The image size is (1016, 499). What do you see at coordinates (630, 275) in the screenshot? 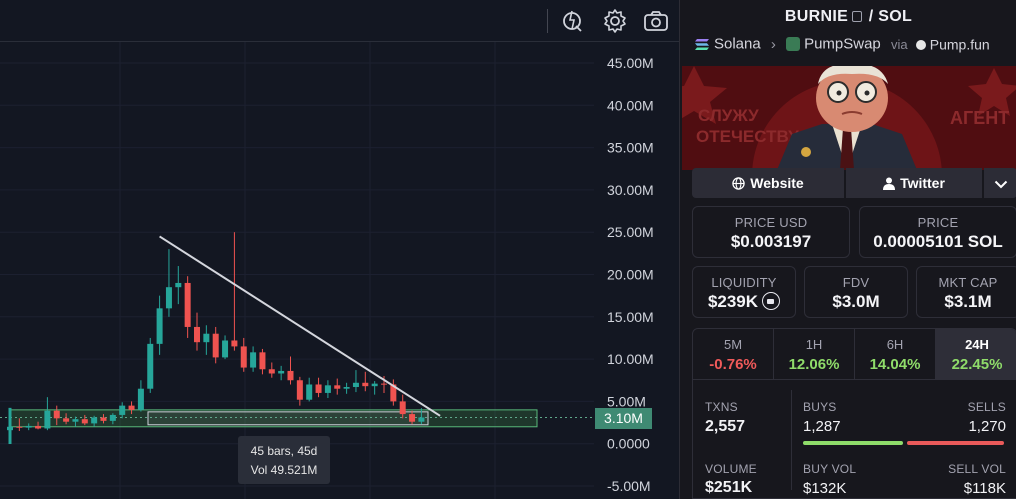
I see `price-axis-label: 20.00M` at bounding box center [630, 275].